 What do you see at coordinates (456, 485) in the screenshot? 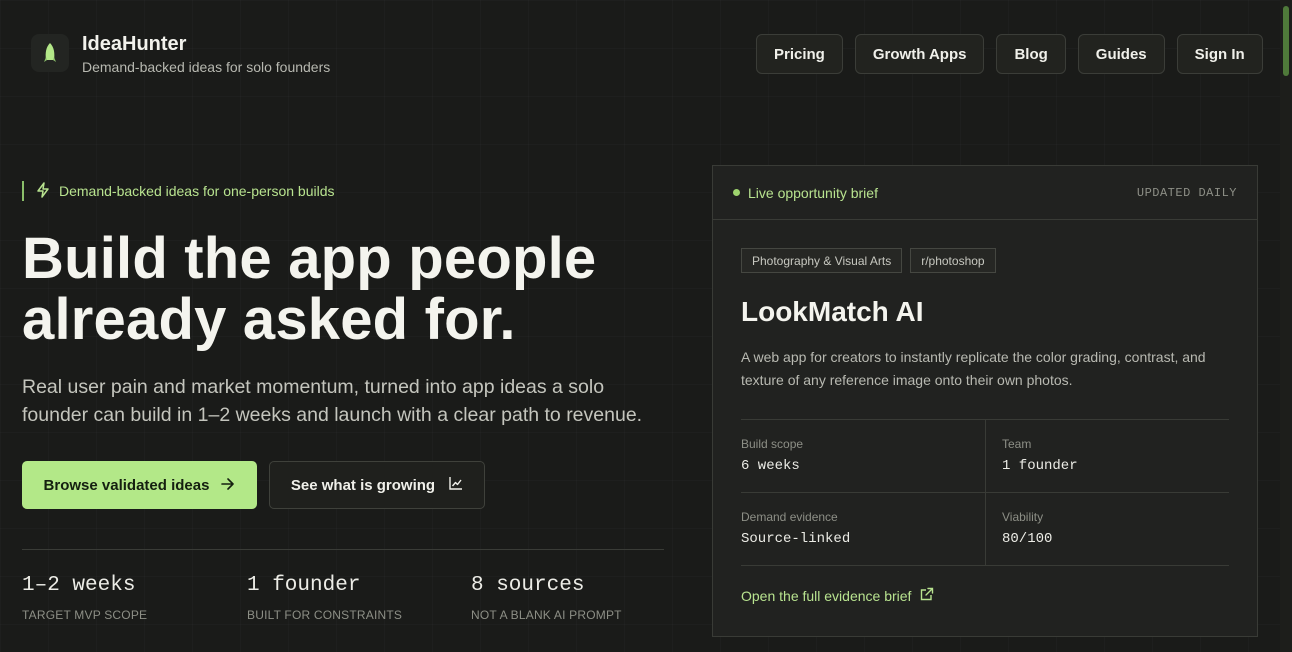
I see `chart-icon` at bounding box center [456, 485].